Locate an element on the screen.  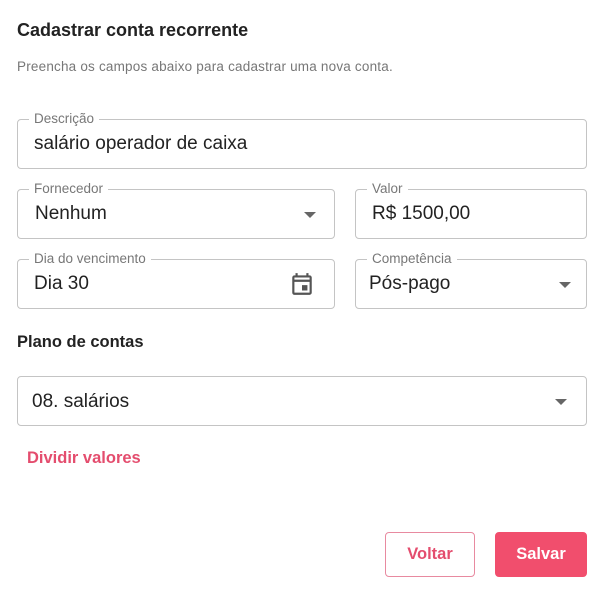
supplier-label: Fornecedor is located at coordinates (69, 189).